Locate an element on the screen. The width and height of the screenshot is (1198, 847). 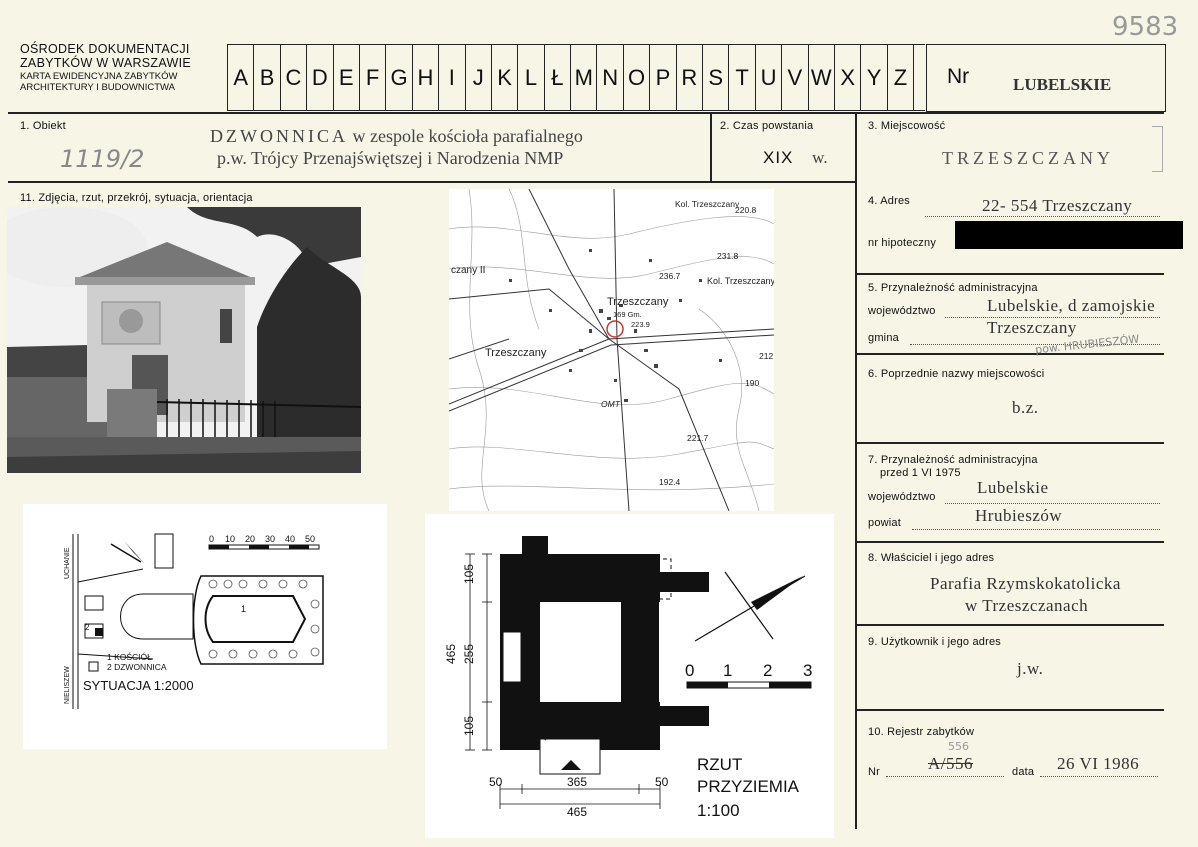
letter-cell: I is located at coordinates (452, 77).